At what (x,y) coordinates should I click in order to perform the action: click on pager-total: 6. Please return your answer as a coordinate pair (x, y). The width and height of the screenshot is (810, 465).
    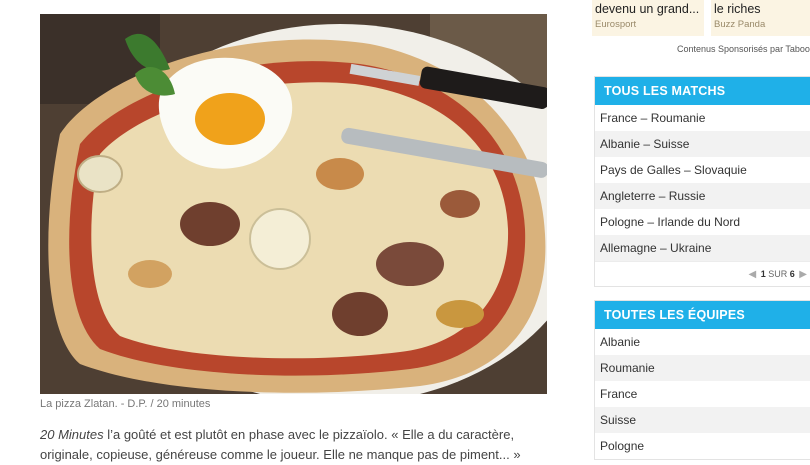
    Looking at the image, I should click on (792, 274).